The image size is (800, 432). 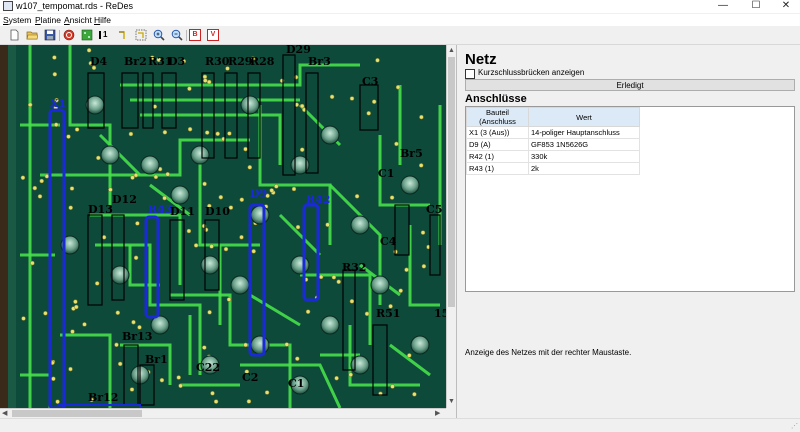 What do you see at coordinates (470, 74) in the screenshot?
I see `short-circuit-checkbox` at bounding box center [470, 74].